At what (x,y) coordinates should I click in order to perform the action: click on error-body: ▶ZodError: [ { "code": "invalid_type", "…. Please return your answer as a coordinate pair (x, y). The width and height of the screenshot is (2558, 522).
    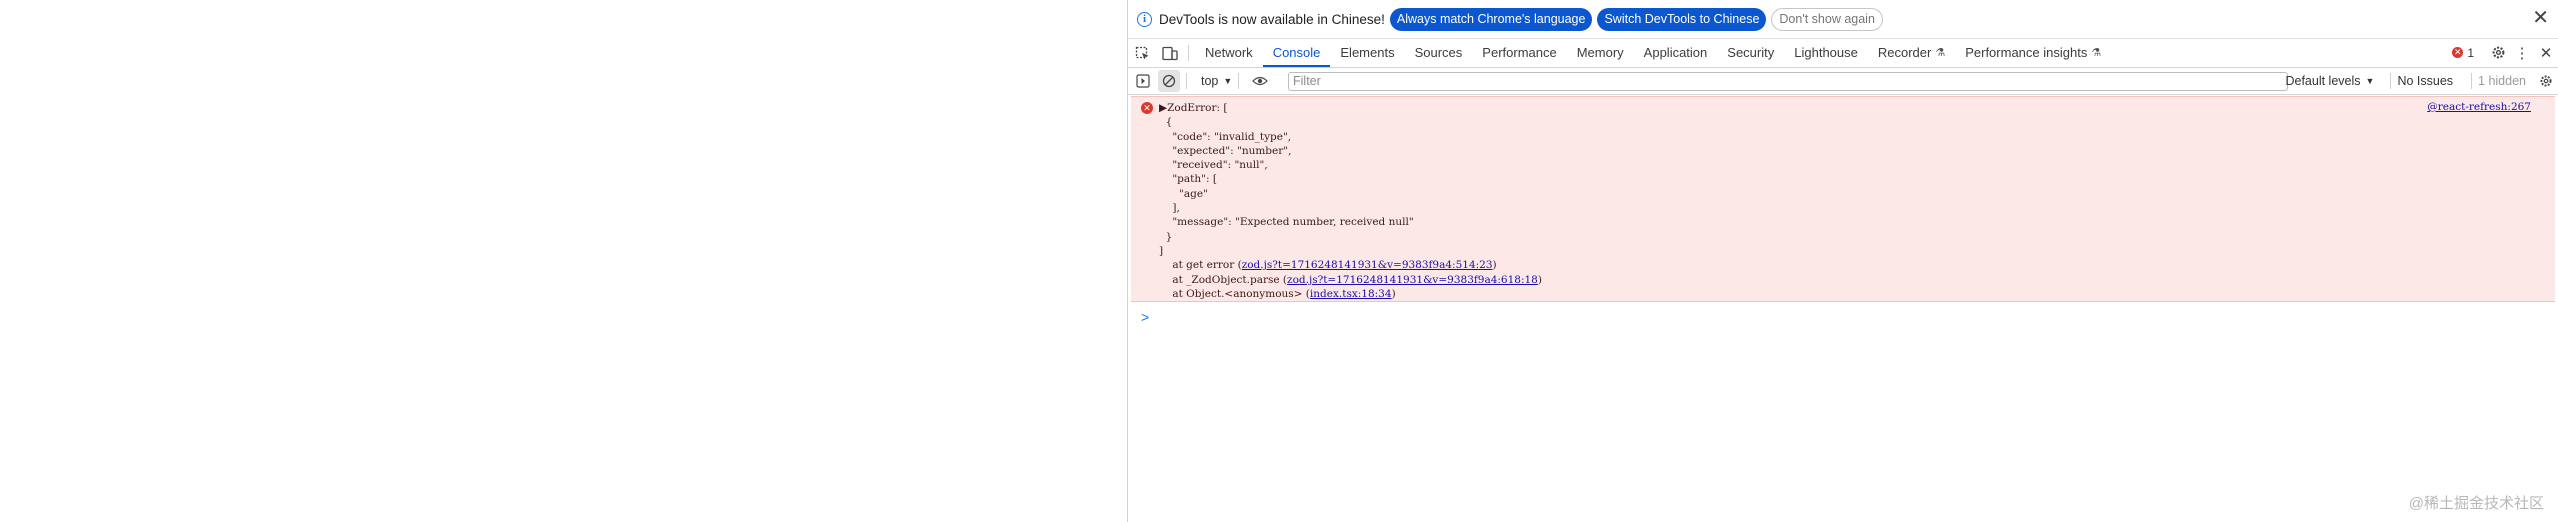
    Looking at the image, I should click on (1350, 201).